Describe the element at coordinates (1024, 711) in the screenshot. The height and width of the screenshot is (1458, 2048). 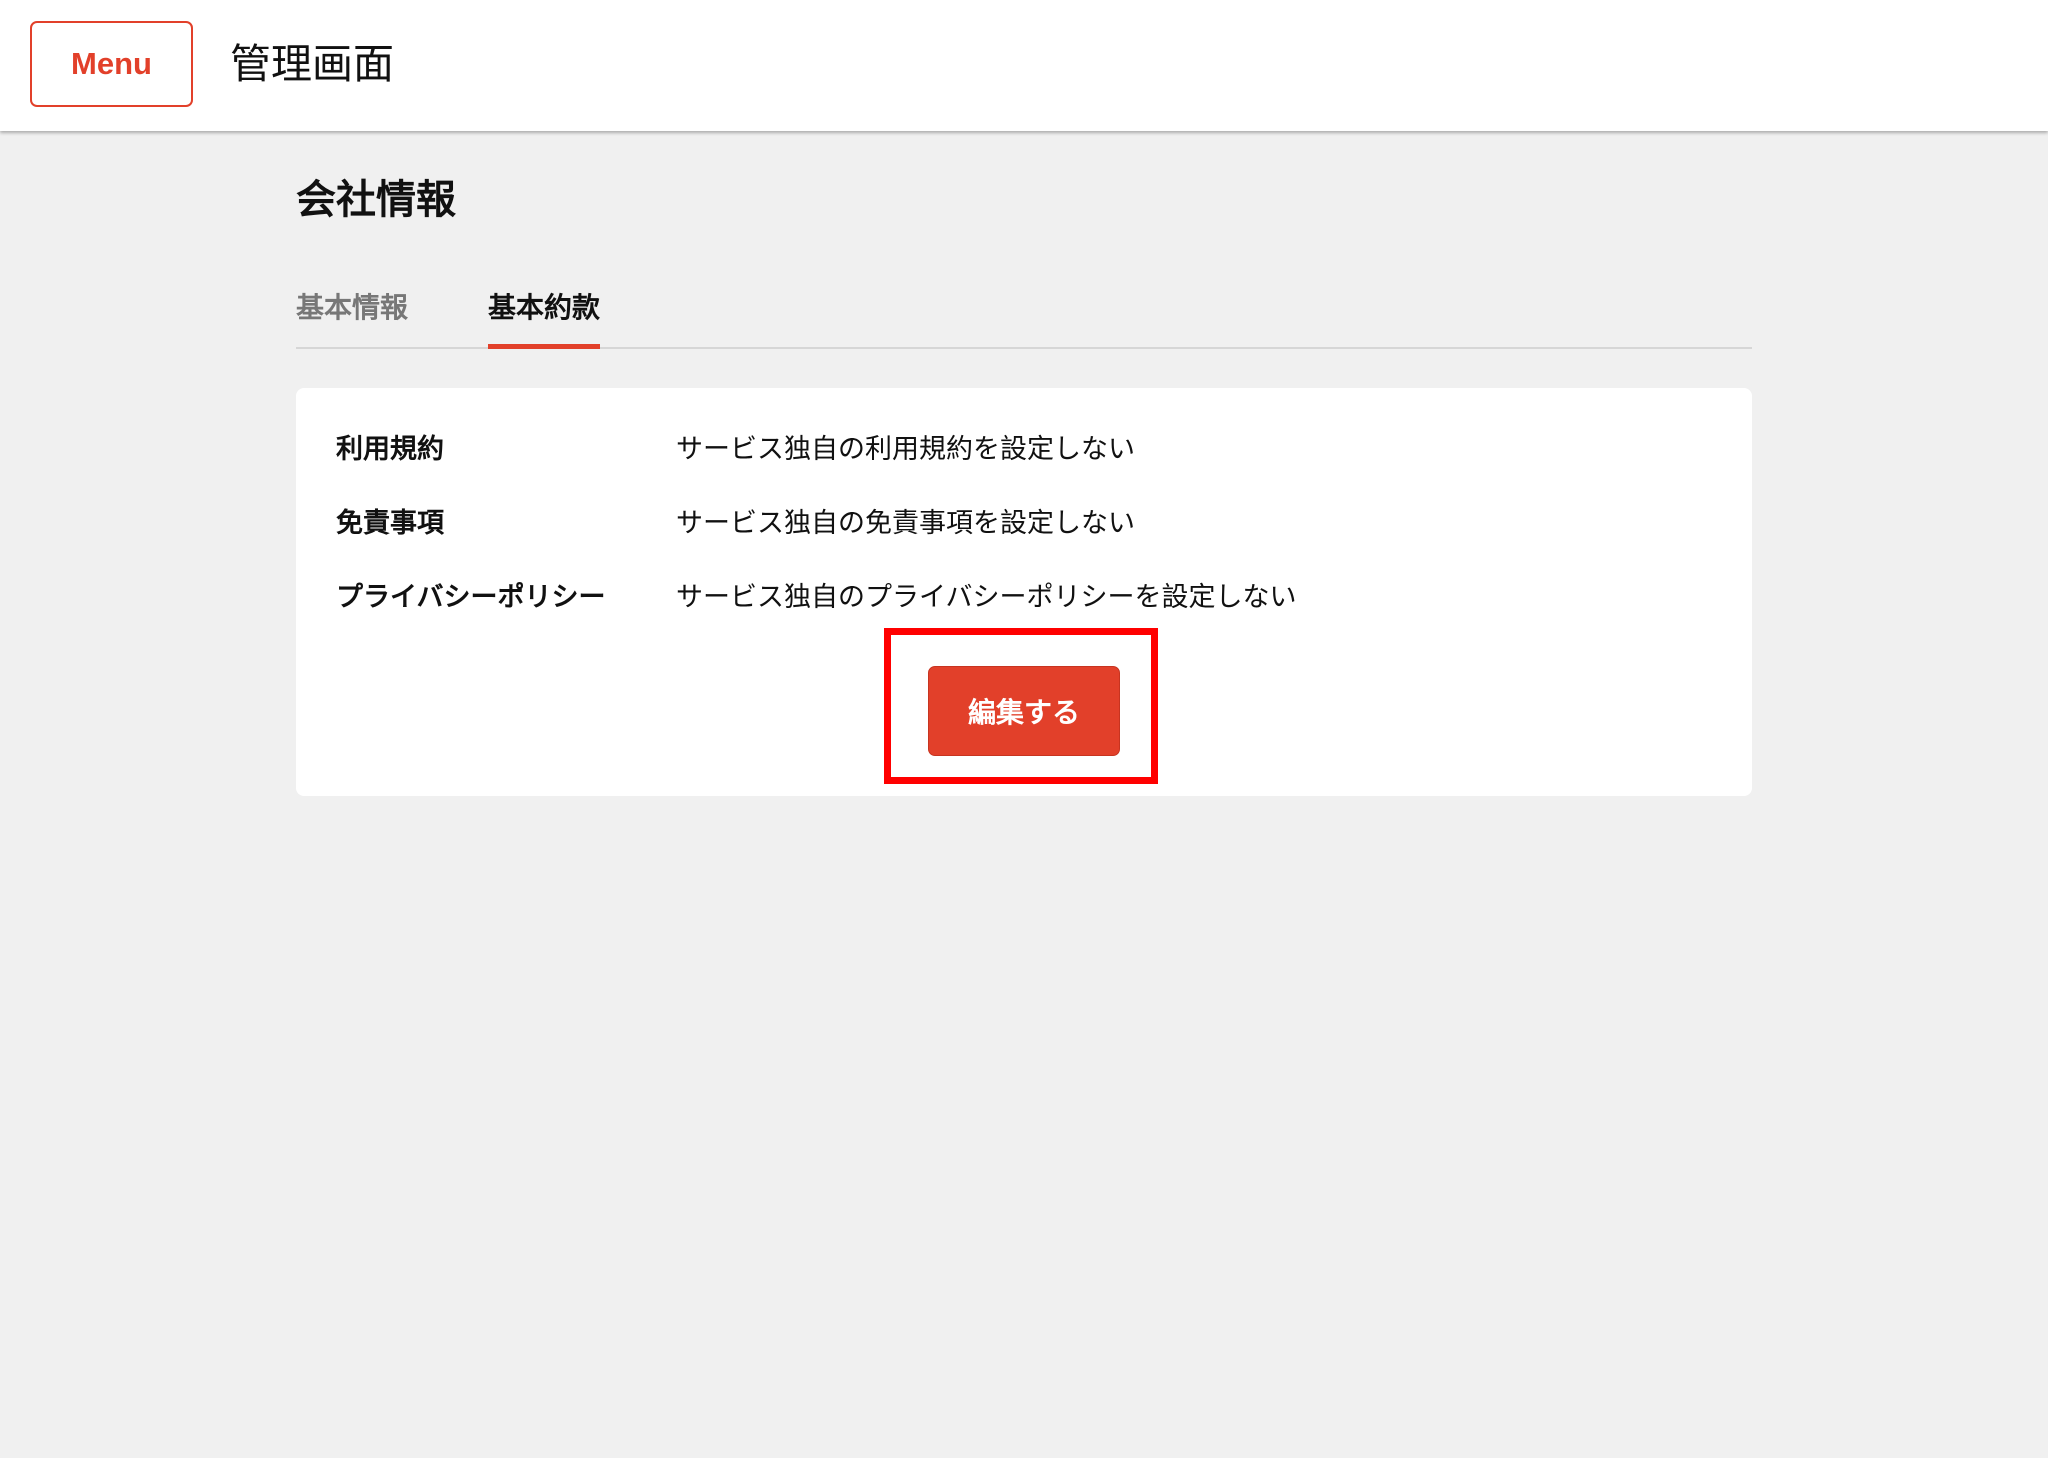
I see `edit-button: 編集する` at that location.